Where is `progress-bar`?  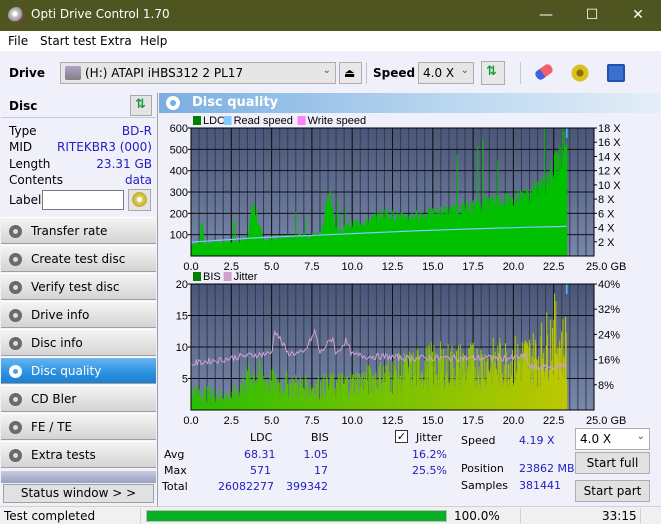
progress-bar is located at coordinates (296, 516).